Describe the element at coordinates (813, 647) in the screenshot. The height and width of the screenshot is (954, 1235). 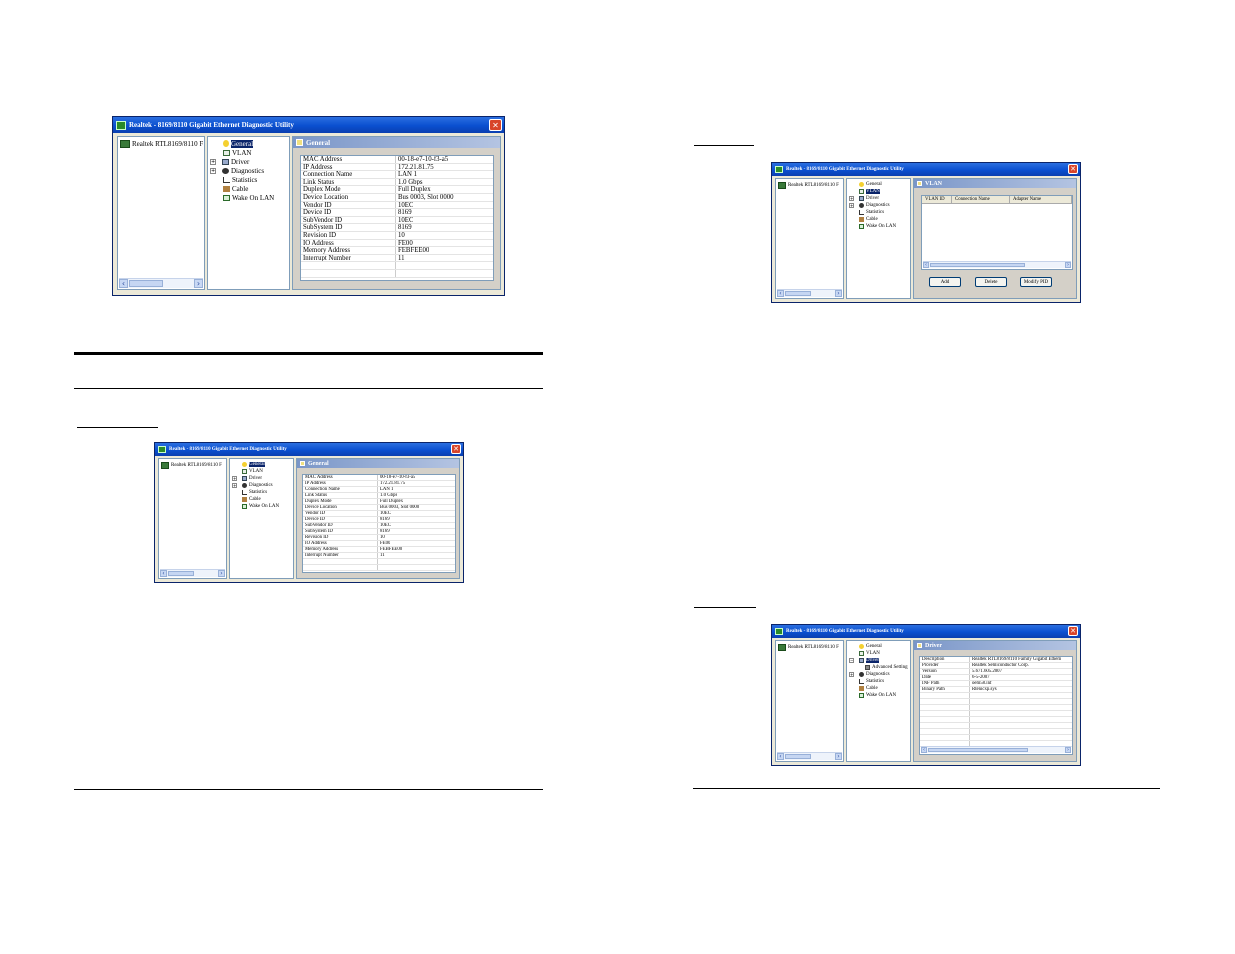
I see `adapter-label: Realtek RTL8169/8110 F` at that location.